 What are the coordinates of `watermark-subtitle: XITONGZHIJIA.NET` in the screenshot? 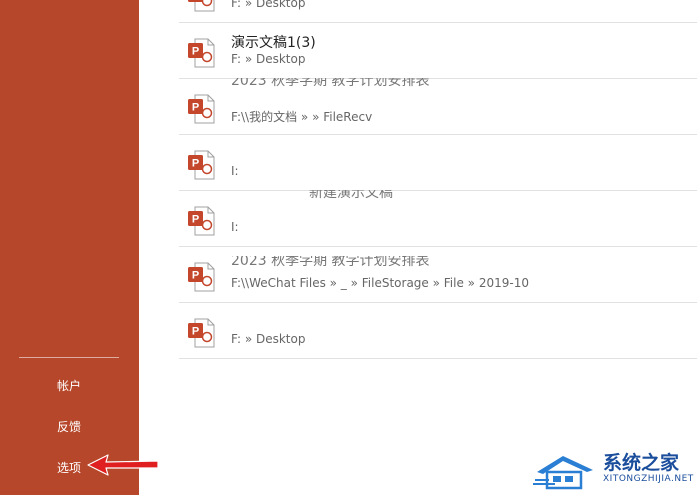 It's located at (648, 479).